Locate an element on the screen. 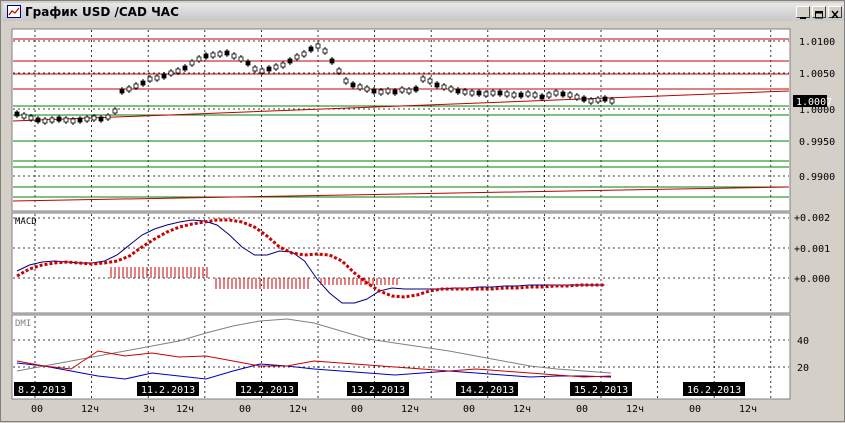 Image resolution: width=845 pixels, height=423 pixels. price-tick-3: 1.0000 is located at coordinates (817, 110).